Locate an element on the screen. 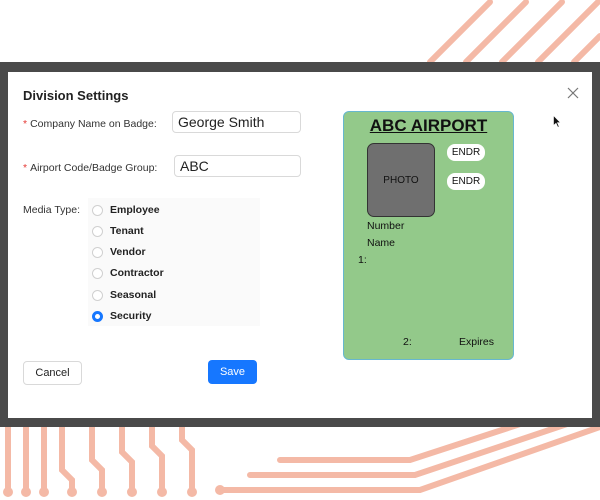 This screenshot has width=600, height=500. media-type-label: Media Type: is located at coordinates (52, 210).